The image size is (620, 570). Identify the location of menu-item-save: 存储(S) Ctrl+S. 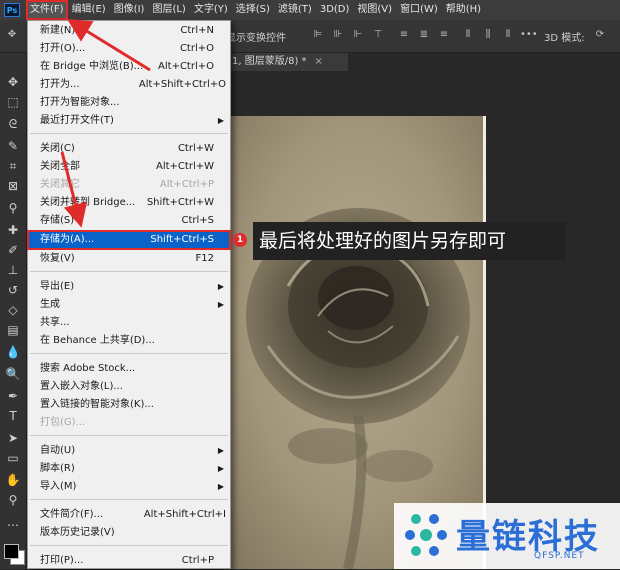
(129, 221).